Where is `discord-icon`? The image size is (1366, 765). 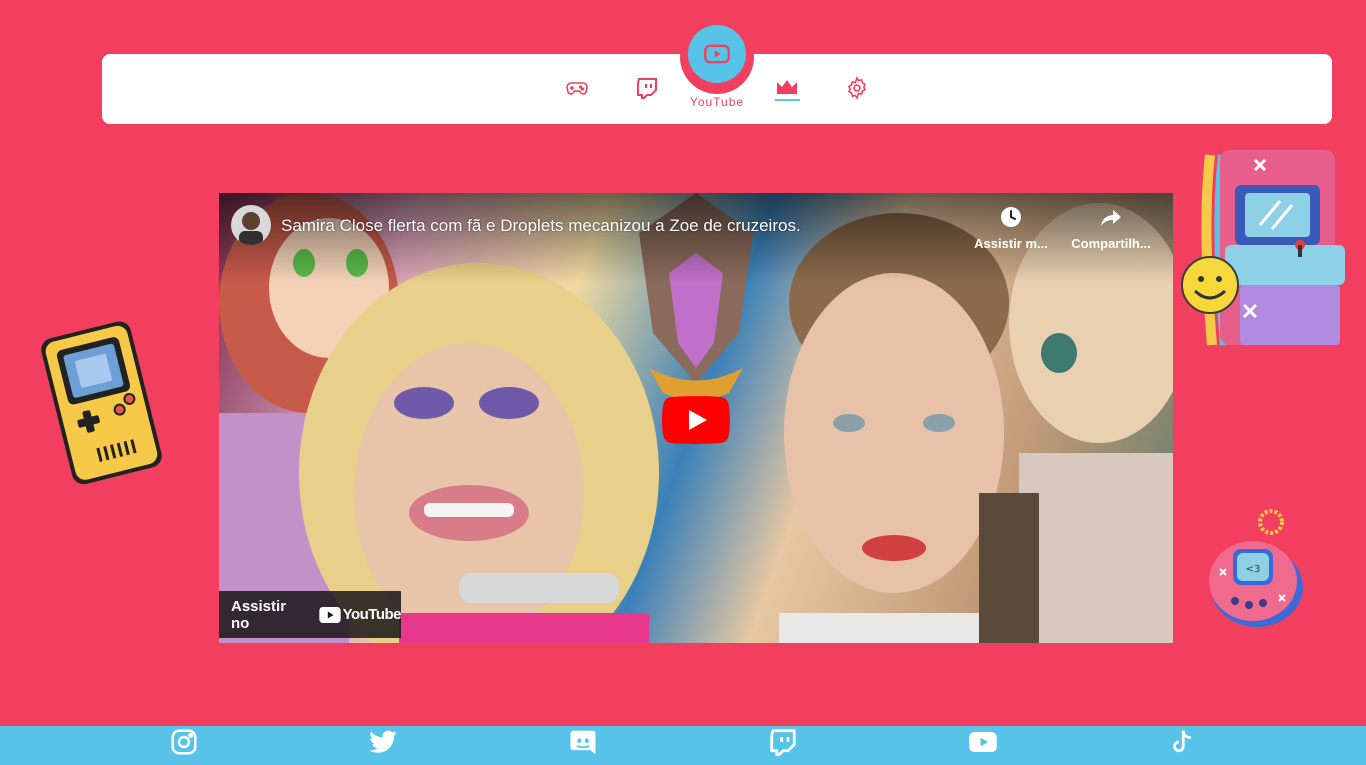 discord-icon is located at coordinates (583, 742).